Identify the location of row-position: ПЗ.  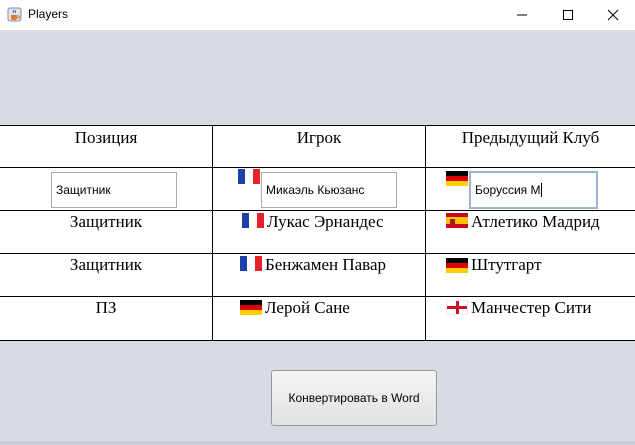
(106, 307).